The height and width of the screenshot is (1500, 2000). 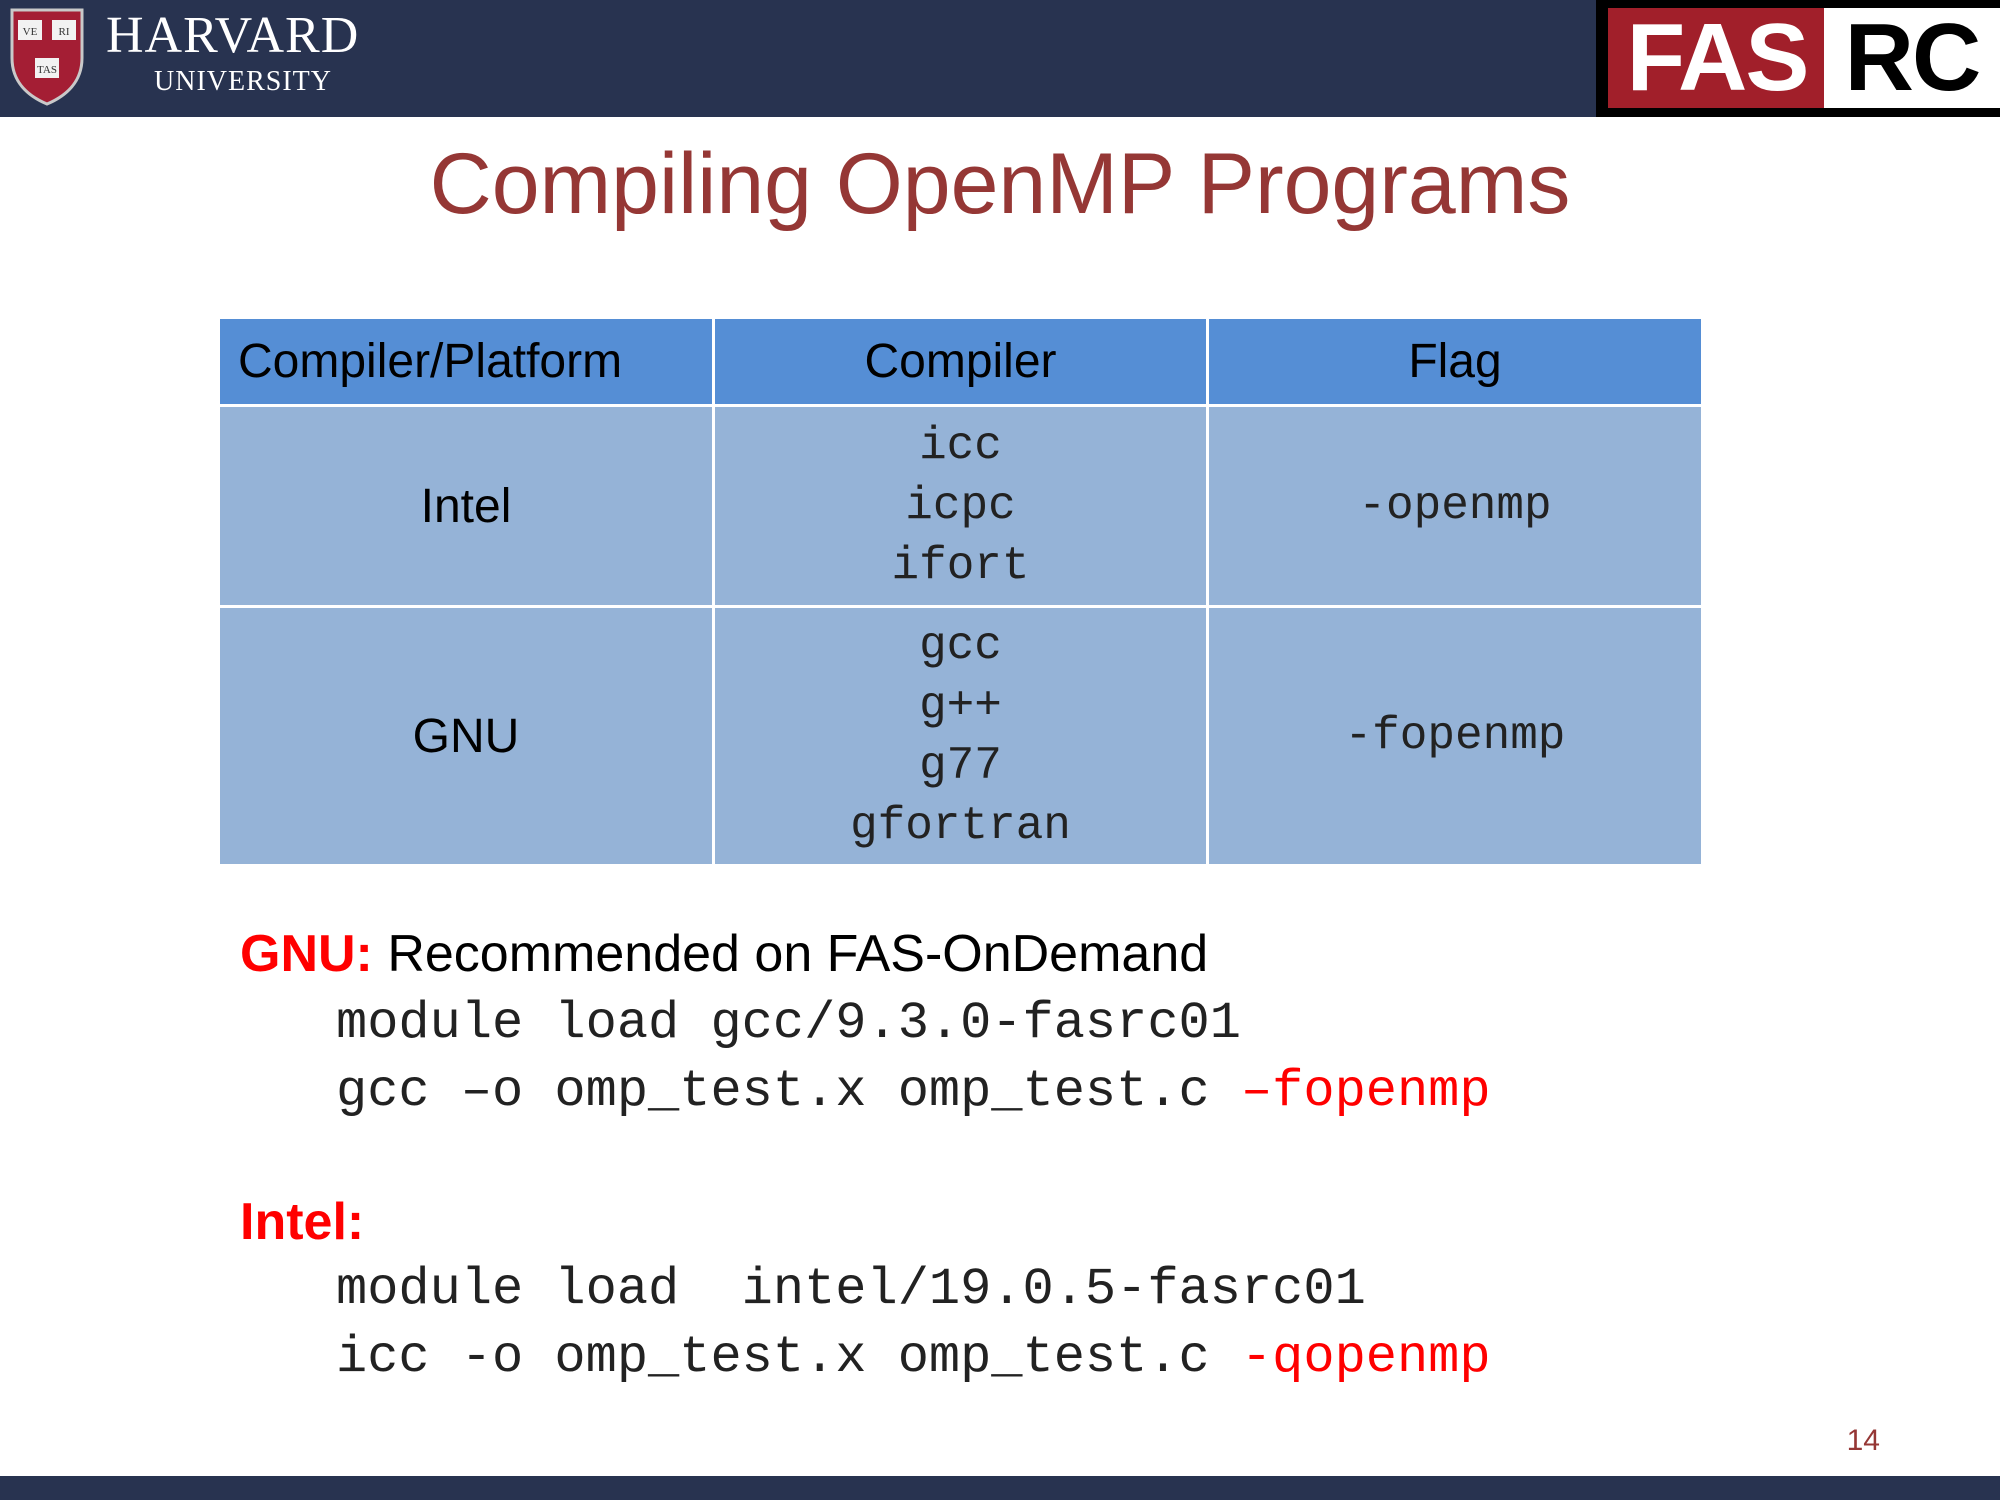 I want to click on shield-text-tas: TAS, so click(x=47, y=70).